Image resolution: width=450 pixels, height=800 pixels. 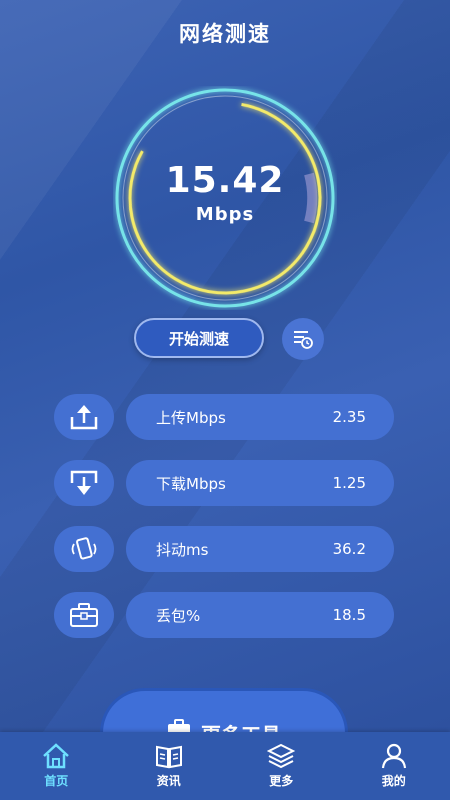 I want to click on metric-label: 抖动ms, so click(x=182, y=549).